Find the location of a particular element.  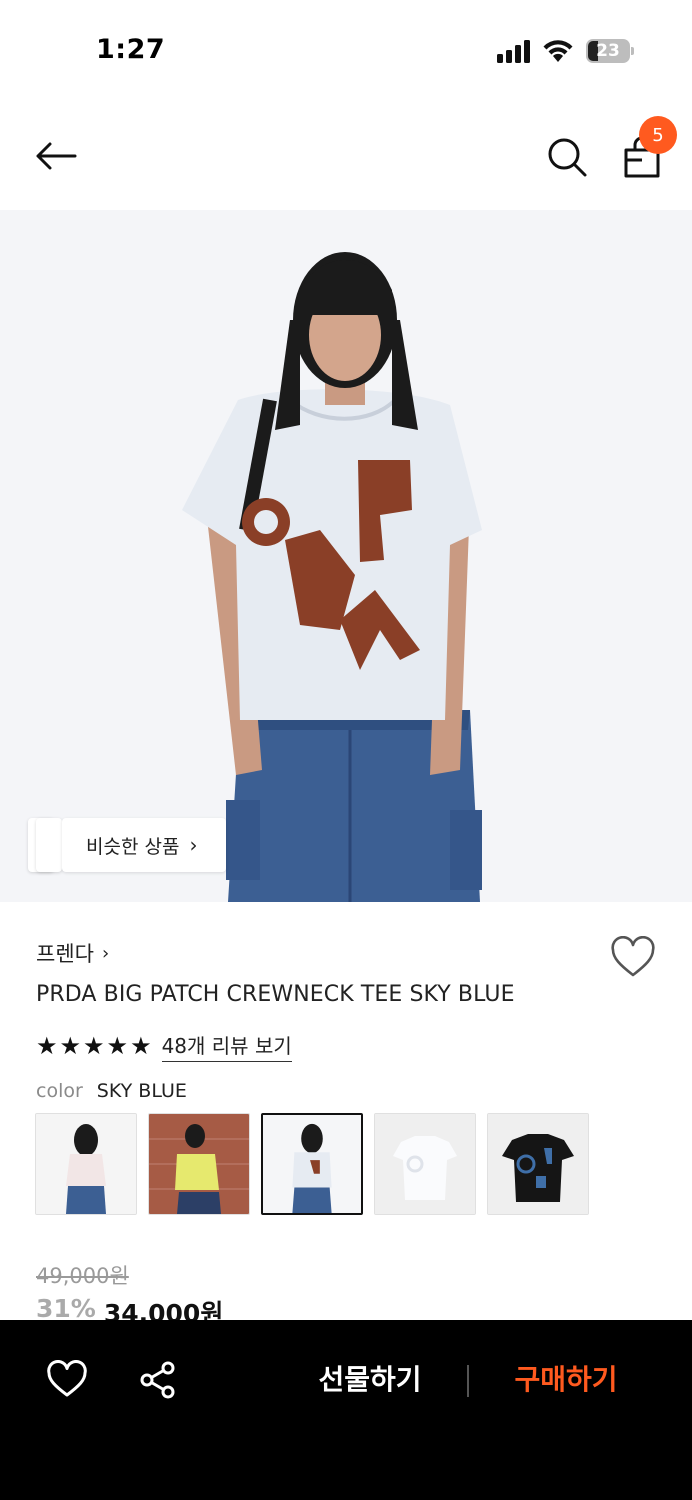

search-button is located at coordinates (567, 157).